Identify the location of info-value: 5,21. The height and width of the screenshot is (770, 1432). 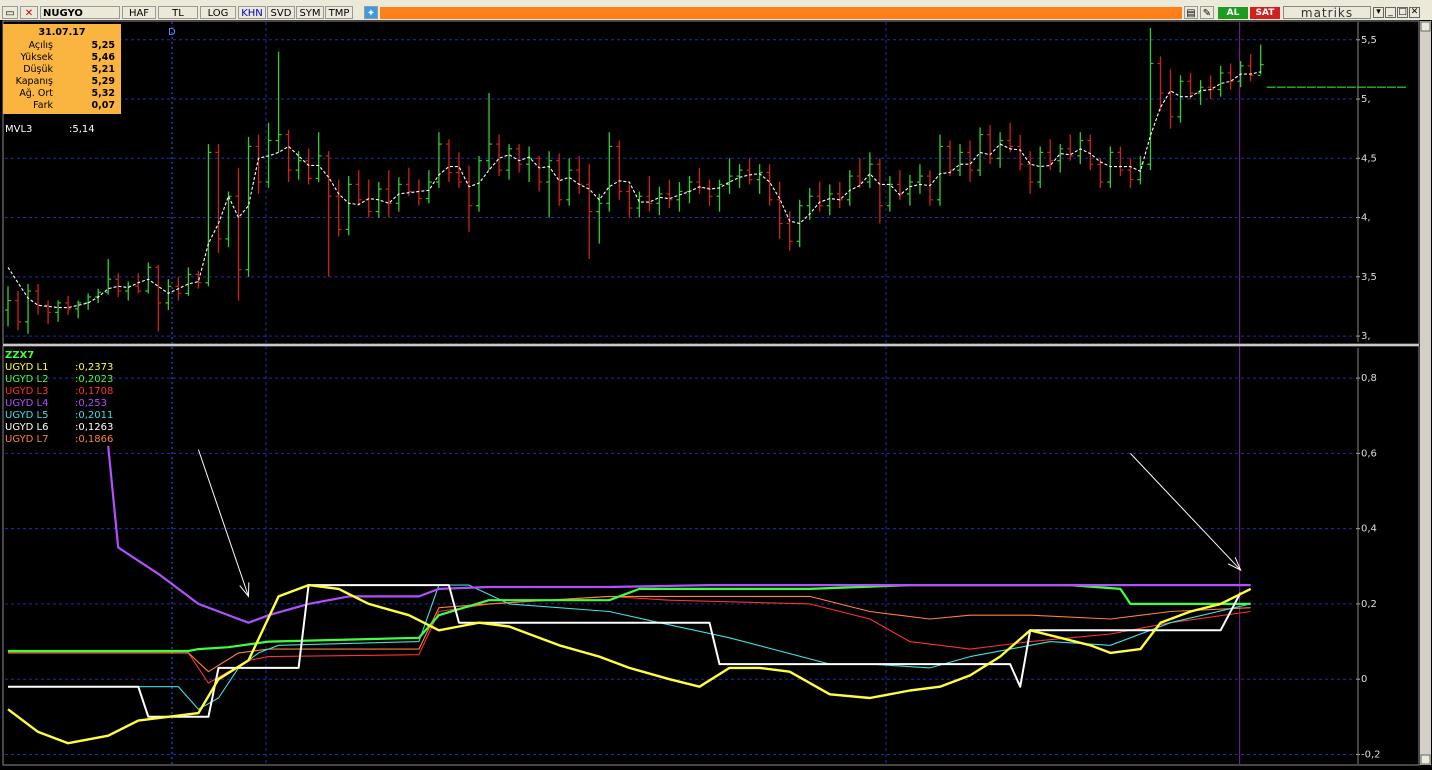
(103, 69).